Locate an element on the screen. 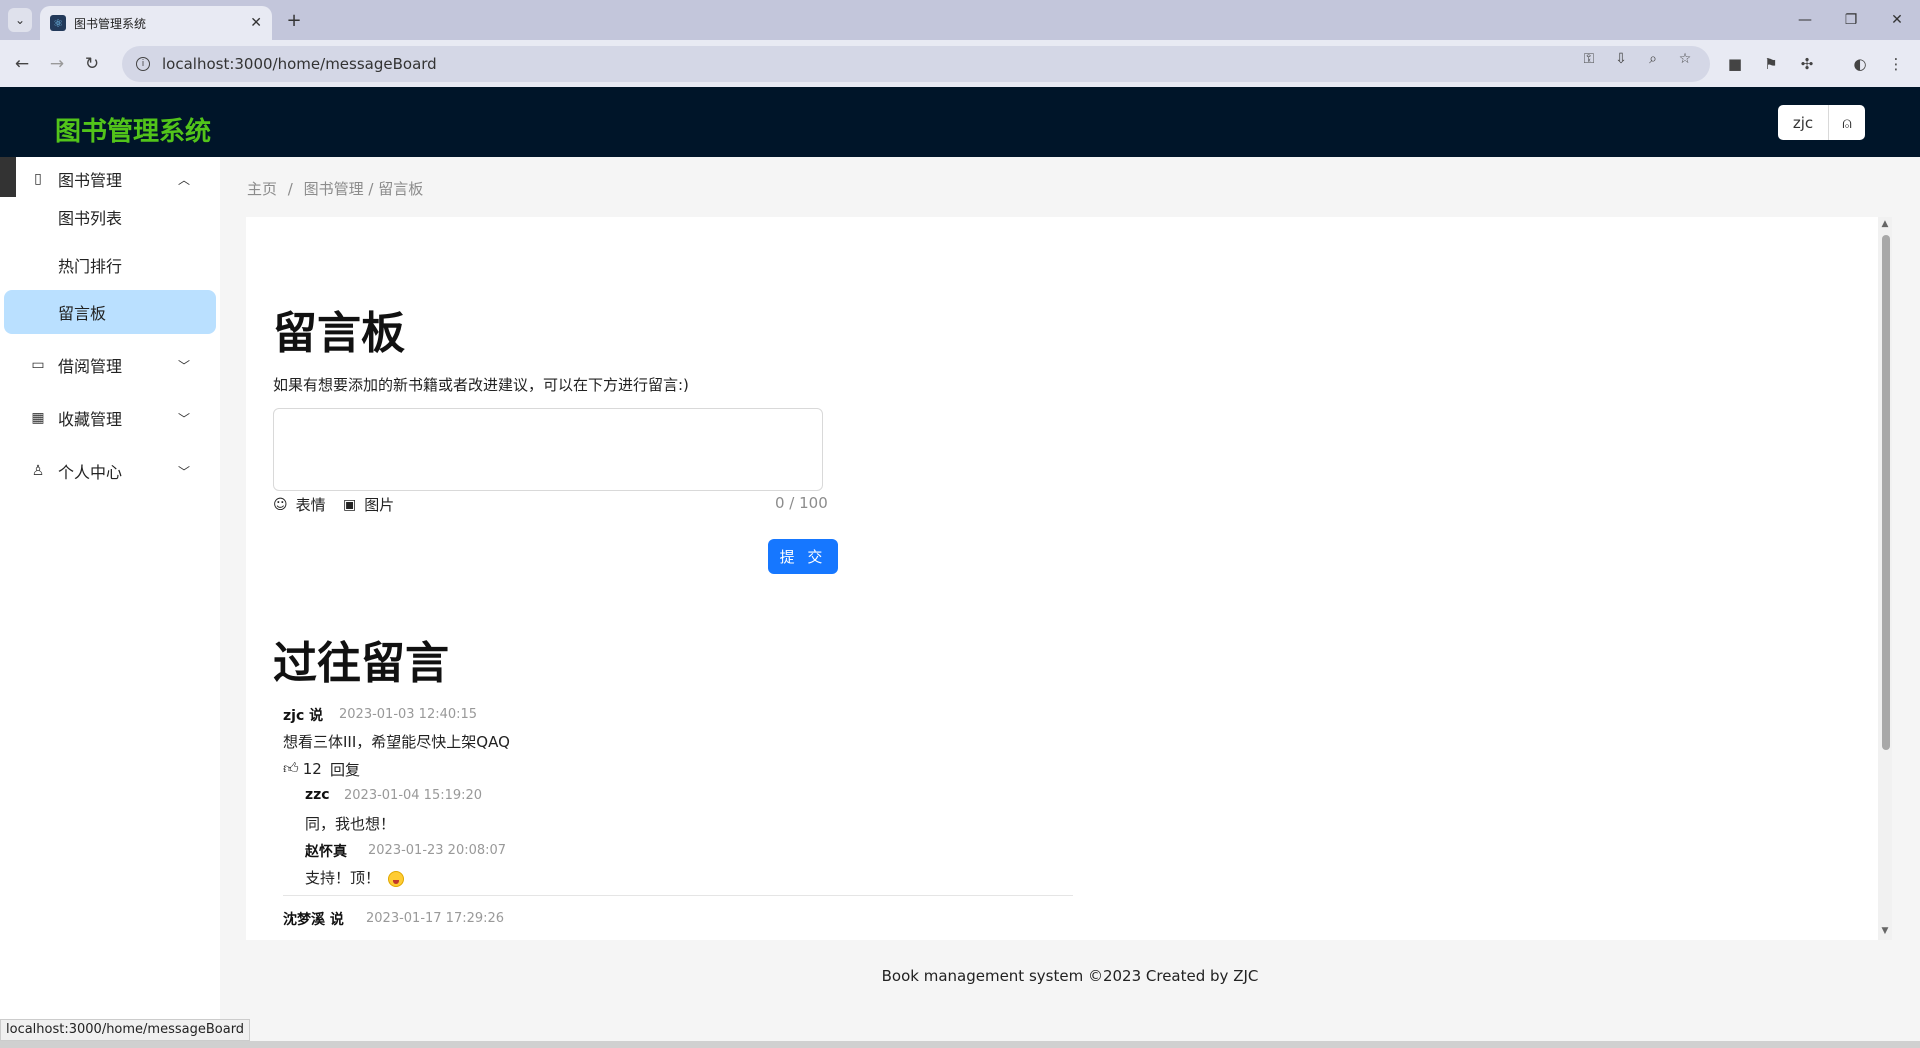 The height and width of the screenshot is (1048, 1920). image-label: 图片 is located at coordinates (379, 505).